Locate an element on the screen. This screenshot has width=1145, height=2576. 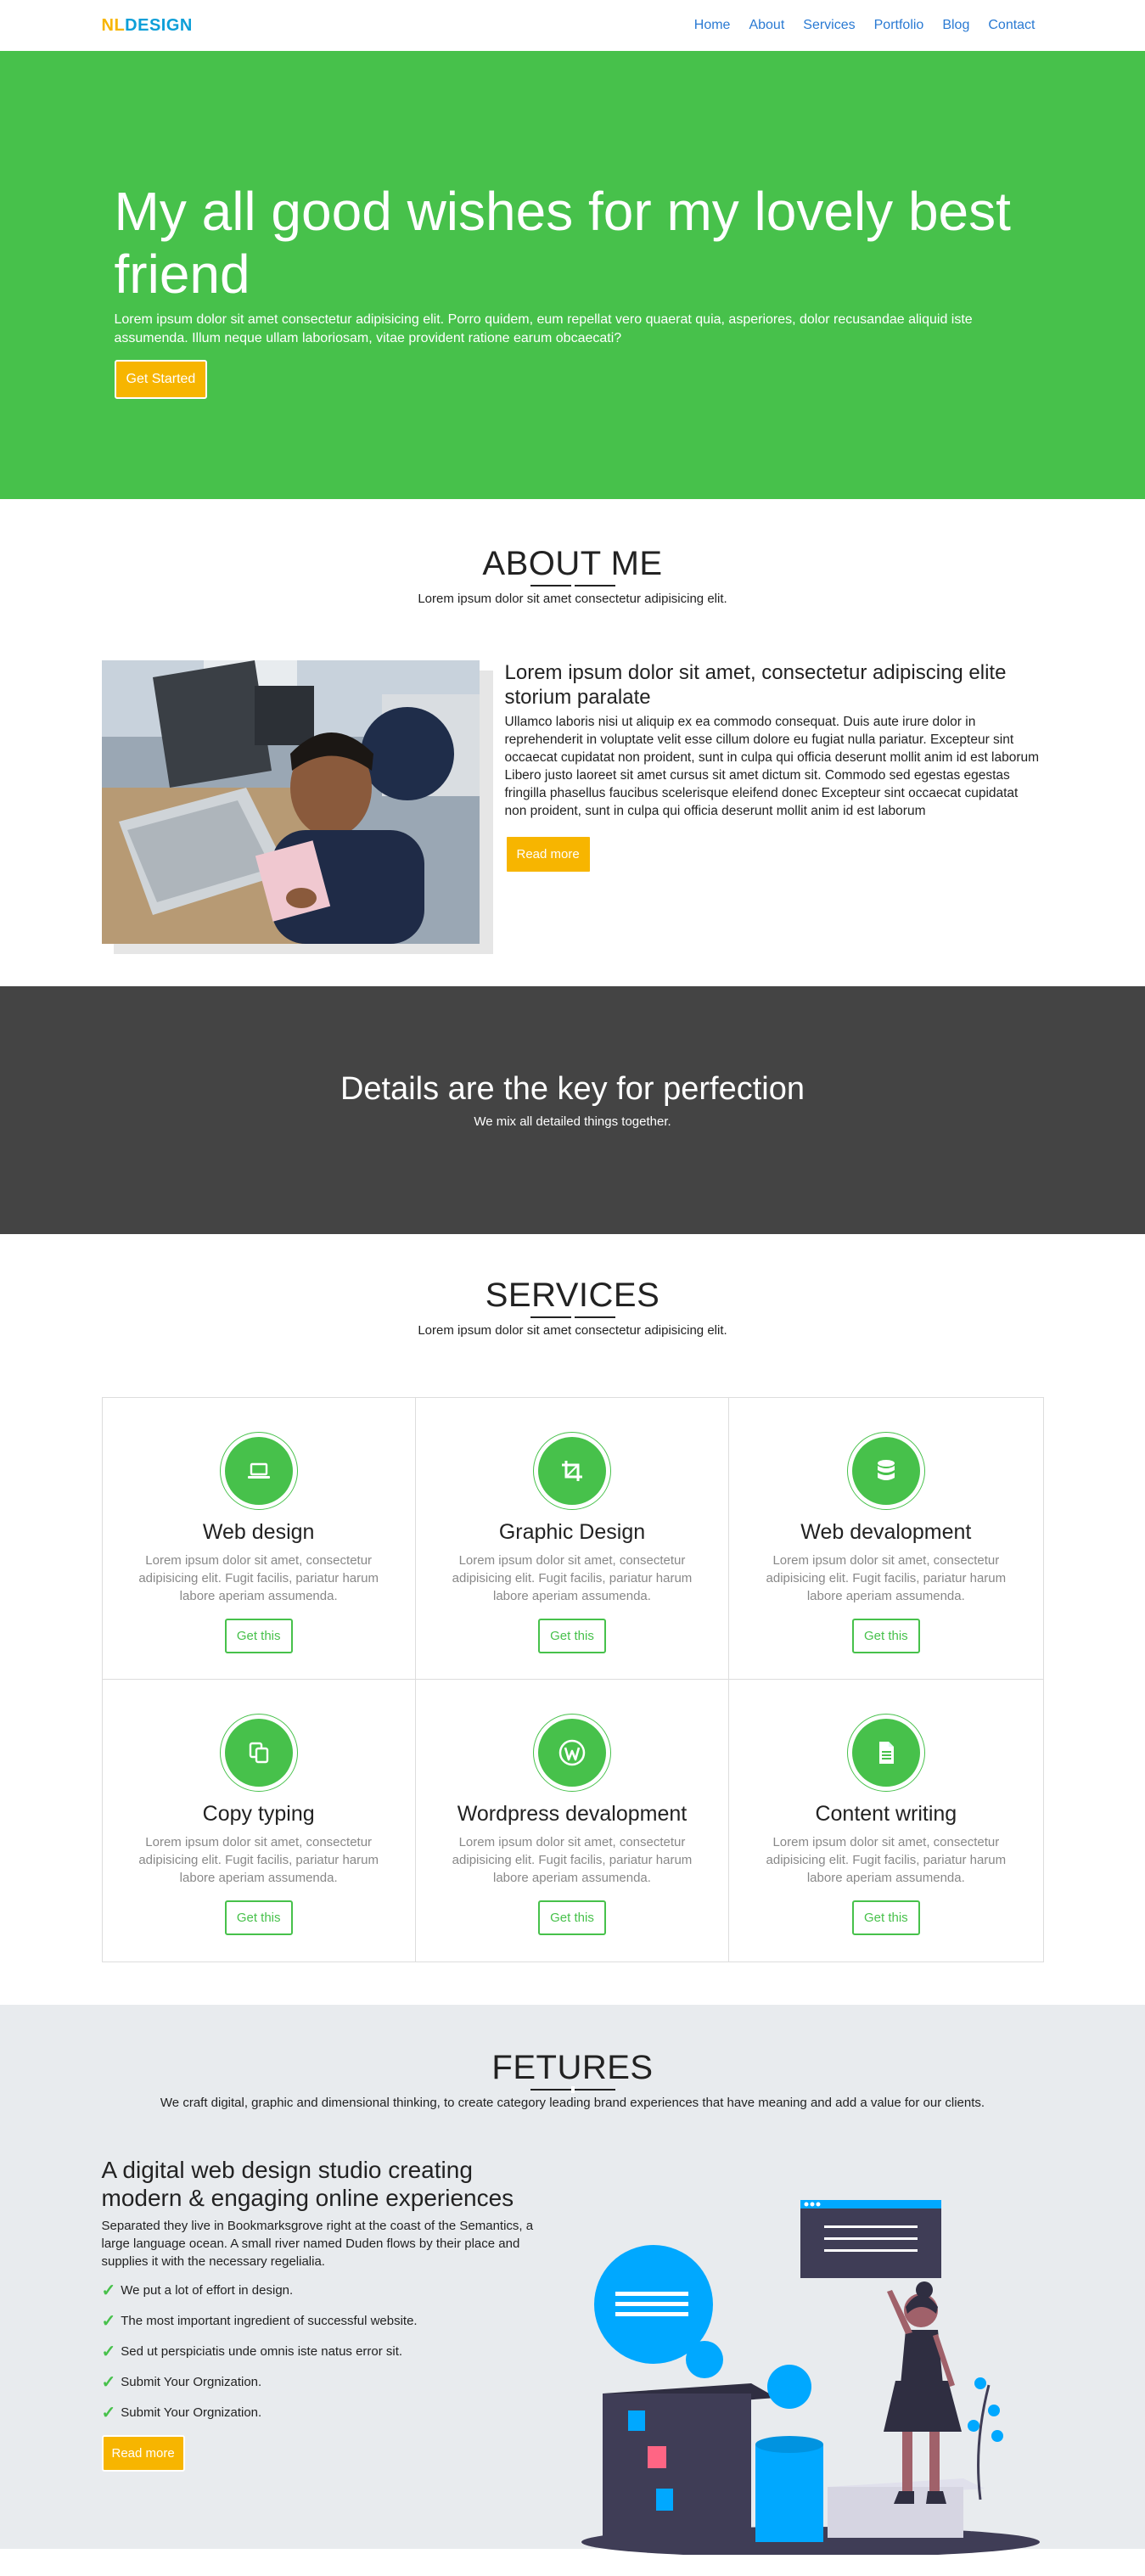
crop-icon is located at coordinates (571, 1471).